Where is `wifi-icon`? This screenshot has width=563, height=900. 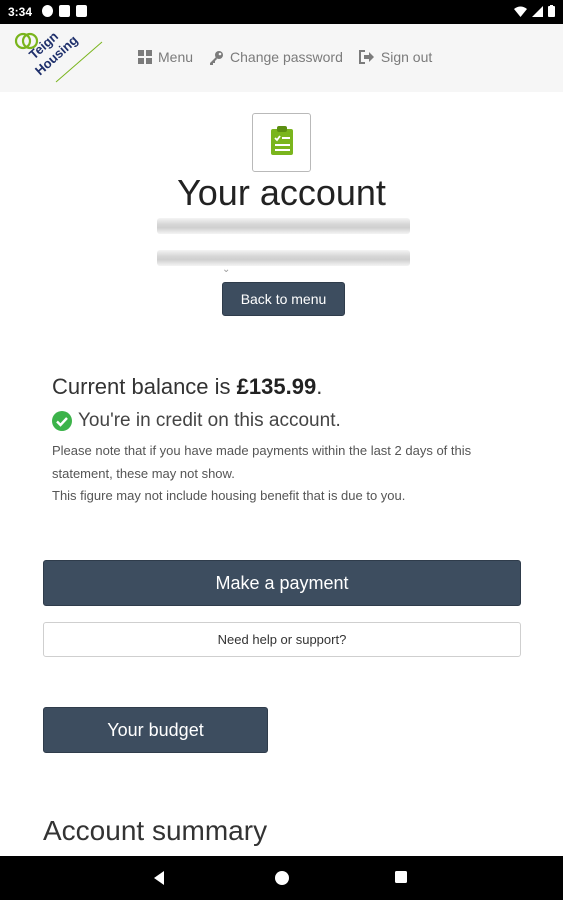 wifi-icon is located at coordinates (520, 11).